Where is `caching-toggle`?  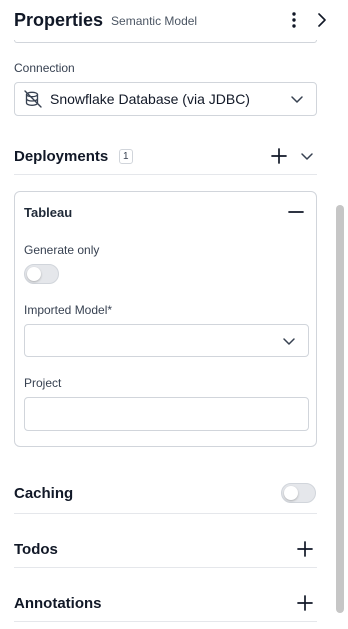
caching-toggle is located at coordinates (298, 493).